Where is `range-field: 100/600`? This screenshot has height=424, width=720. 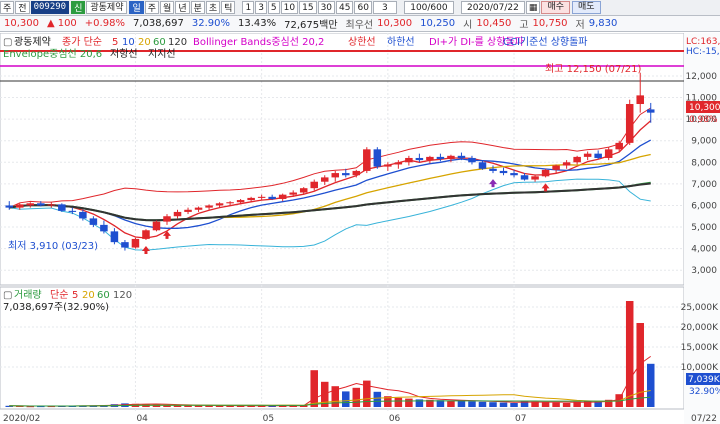
range-field: 100/600 is located at coordinates (428, 7).